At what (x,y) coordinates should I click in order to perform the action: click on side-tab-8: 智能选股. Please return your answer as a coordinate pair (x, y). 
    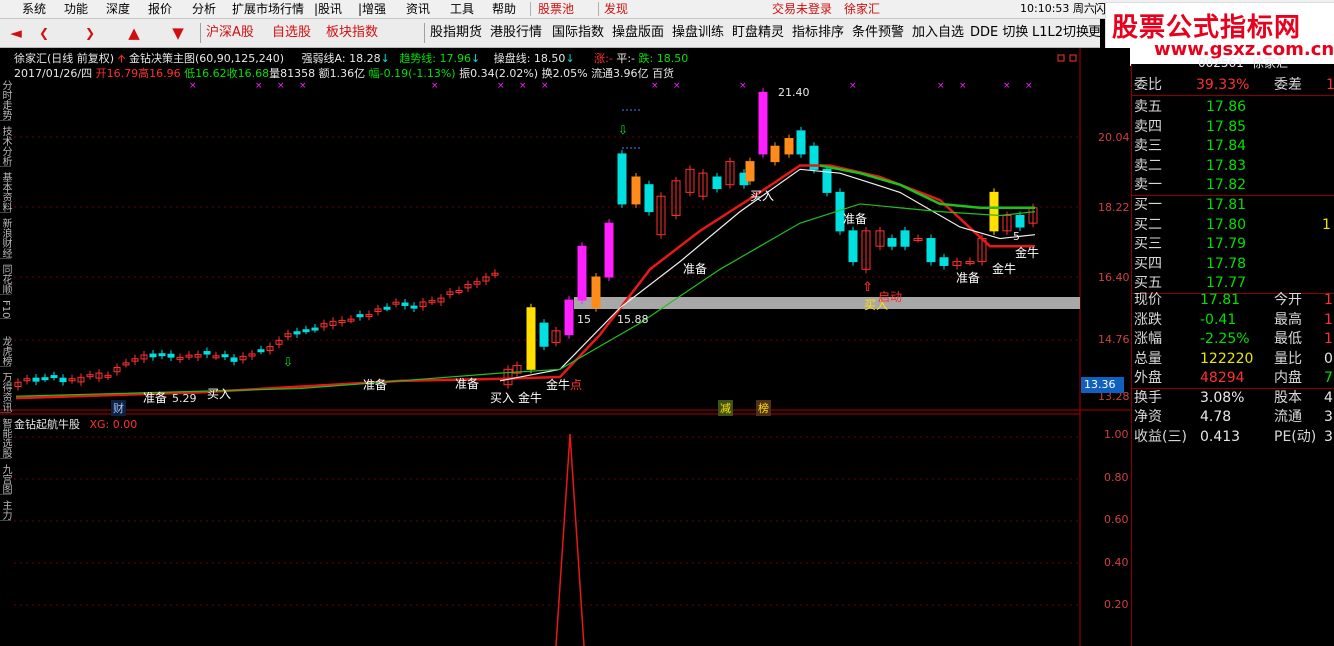
    Looking at the image, I should click on (5, 438).